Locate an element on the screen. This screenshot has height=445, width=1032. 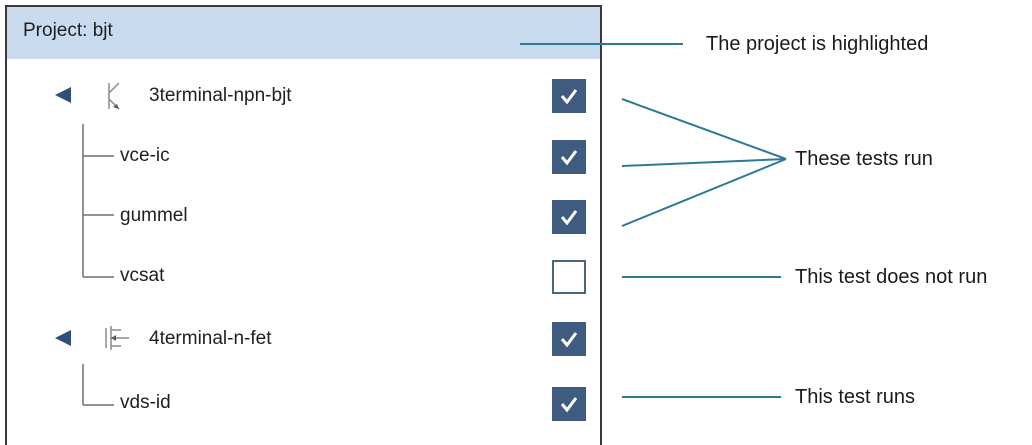
checkbox-4terminal-n-fet is located at coordinates (569, 339).